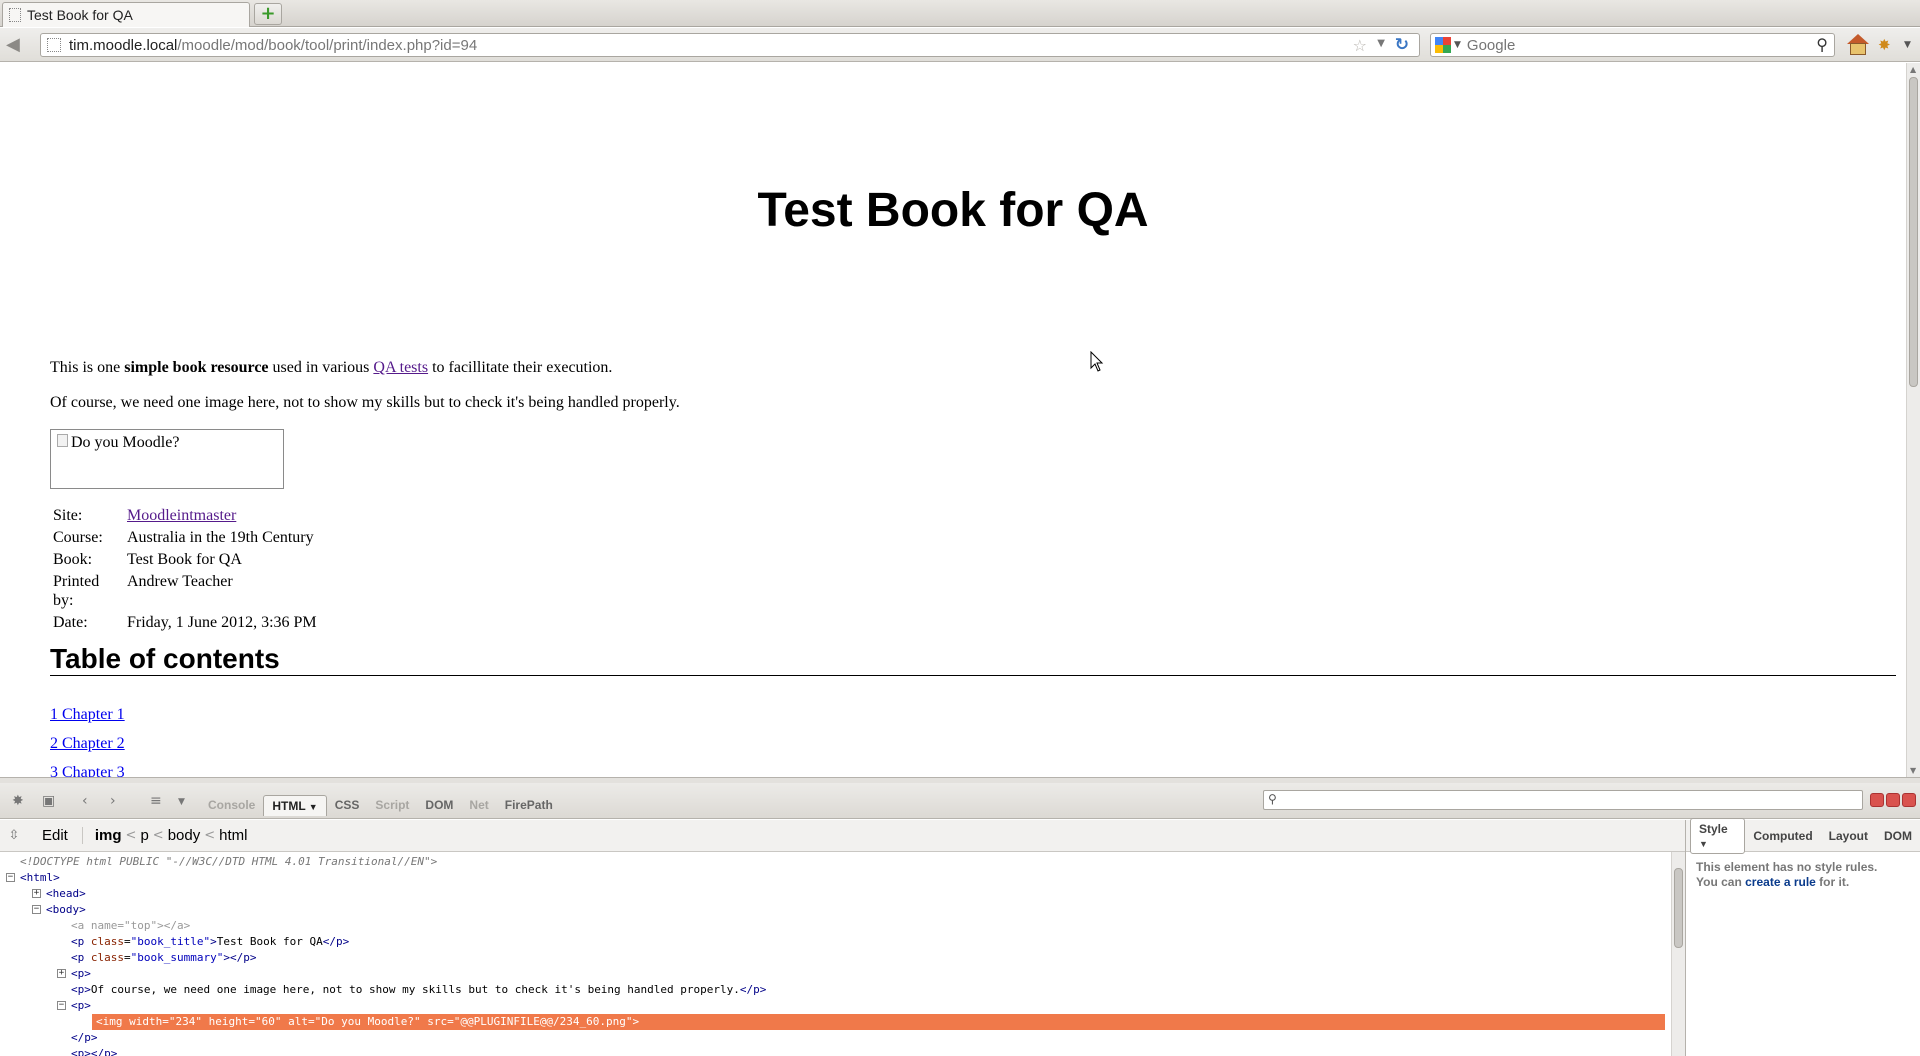 The width and height of the screenshot is (1920, 1056). I want to click on list-icon: ≡, so click(156, 801).